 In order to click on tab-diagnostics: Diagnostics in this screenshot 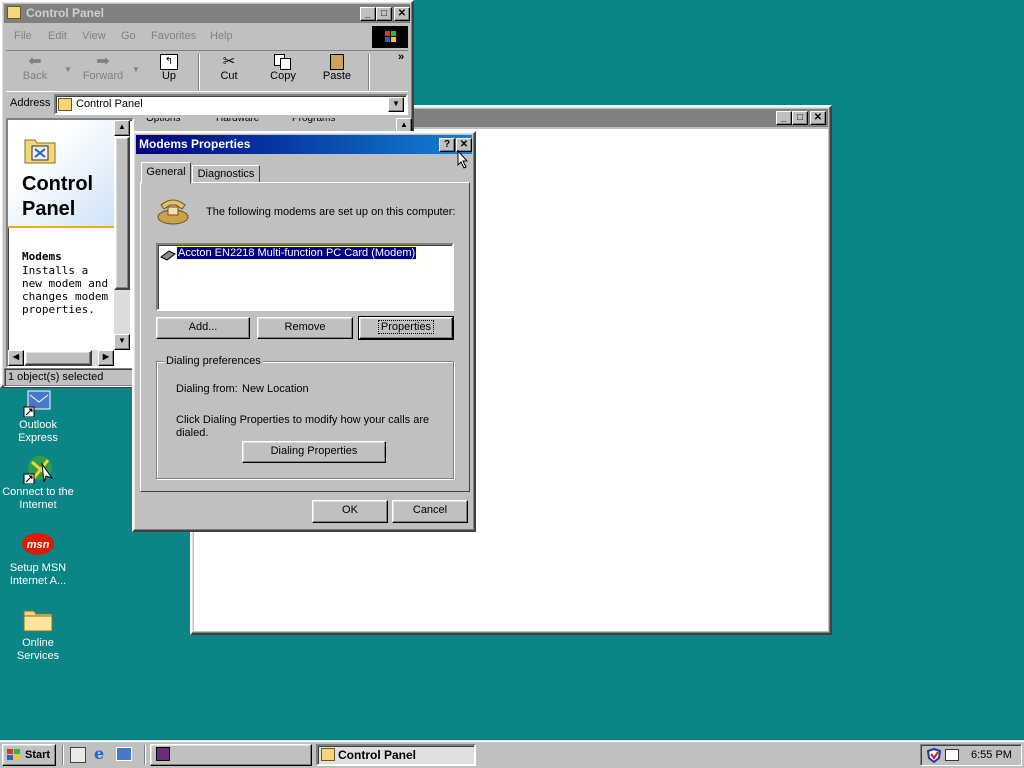, I will do `click(226, 174)`.